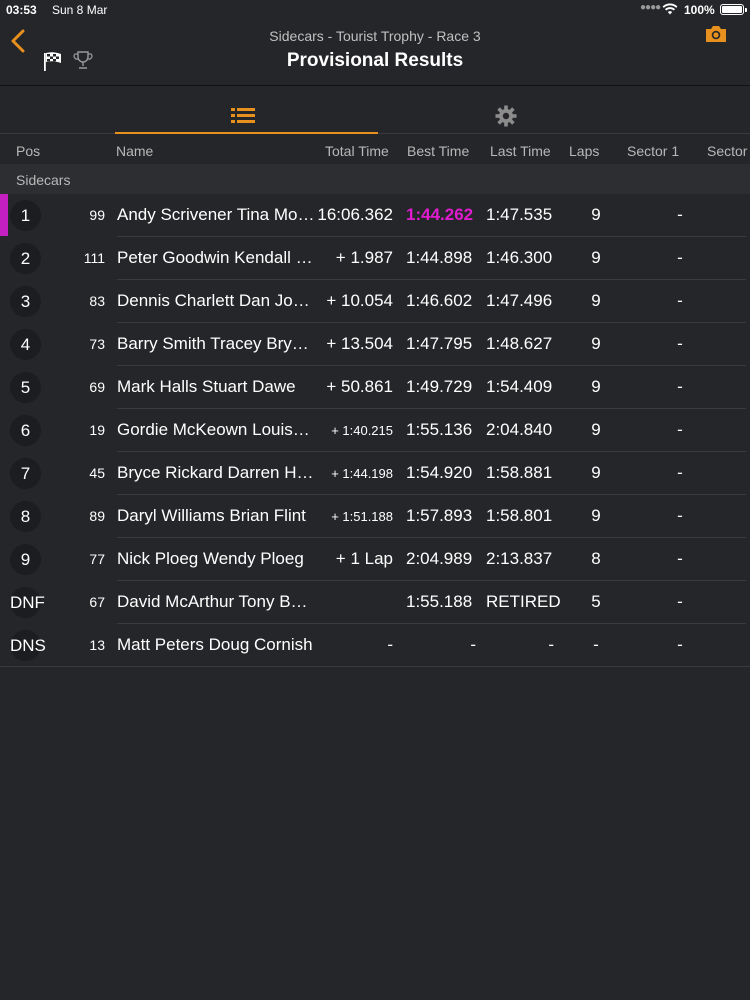 The width and height of the screenshot is (750, 1000). What do you see at coordinates (97, 559) in the screenshot?
I see `race-number: 77` at bounding box center [97, 559].